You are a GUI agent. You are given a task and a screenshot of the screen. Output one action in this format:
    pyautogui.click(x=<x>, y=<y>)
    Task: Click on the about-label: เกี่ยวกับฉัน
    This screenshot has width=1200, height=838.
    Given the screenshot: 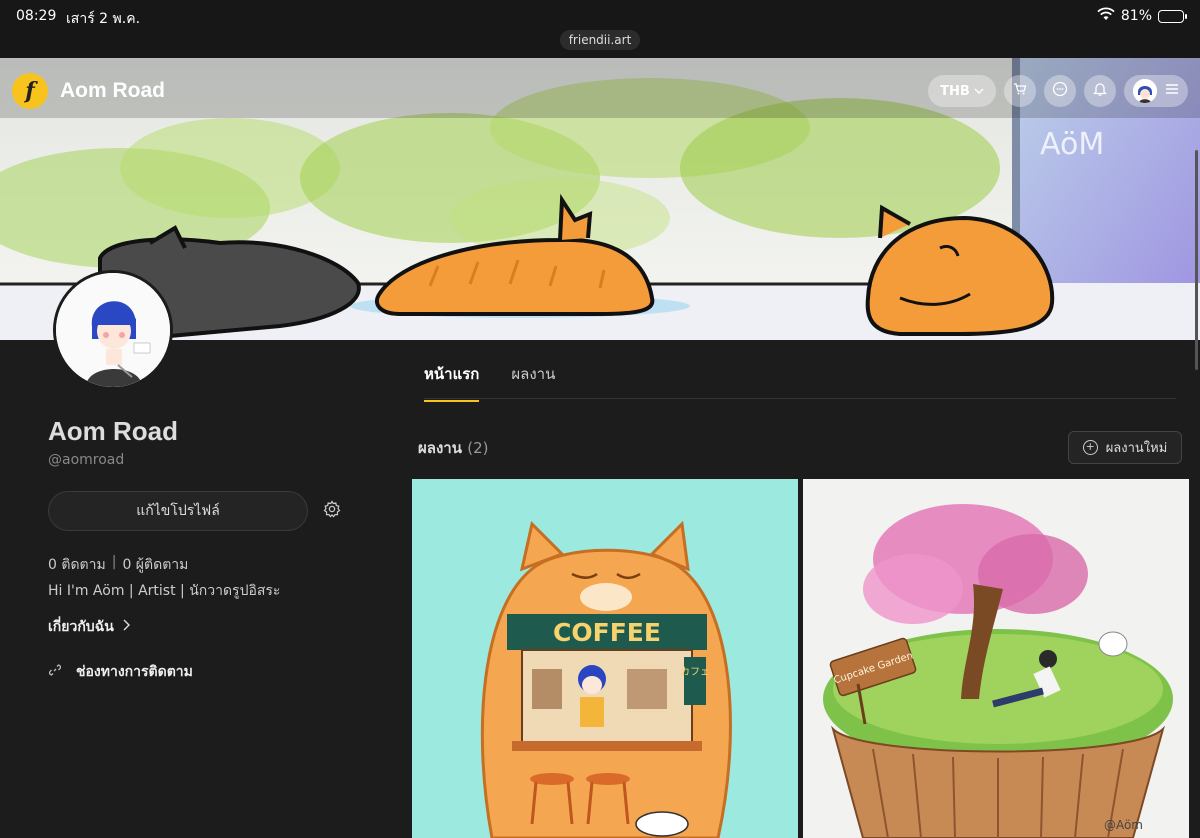 What is the action you would take?
    pyautogui.click(x=81, y=627)
    